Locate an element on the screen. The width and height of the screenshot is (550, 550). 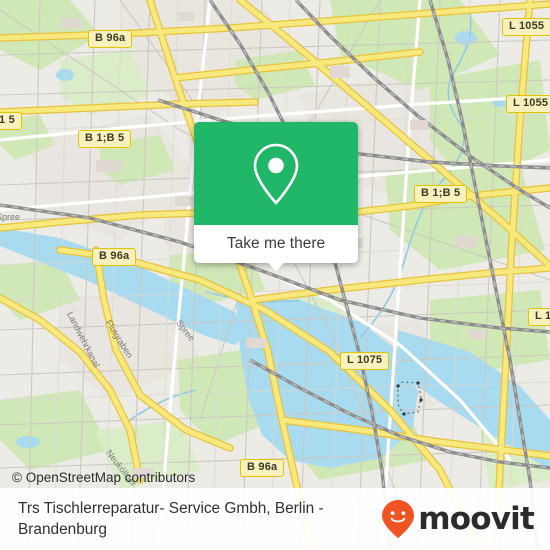
moovit-brand: moovit is located at coordinates (465, 519).